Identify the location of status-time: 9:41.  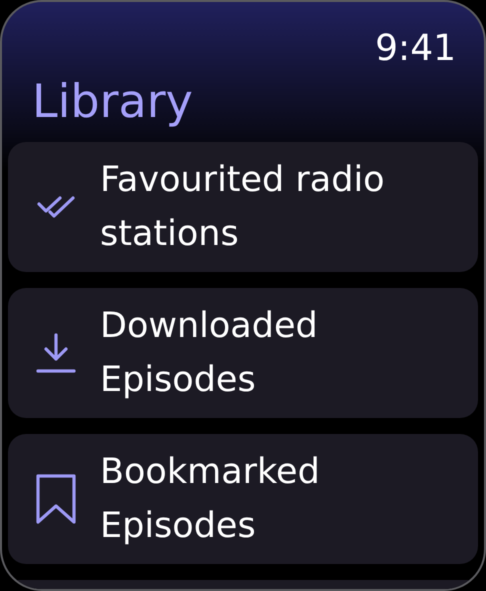
(415, 49).